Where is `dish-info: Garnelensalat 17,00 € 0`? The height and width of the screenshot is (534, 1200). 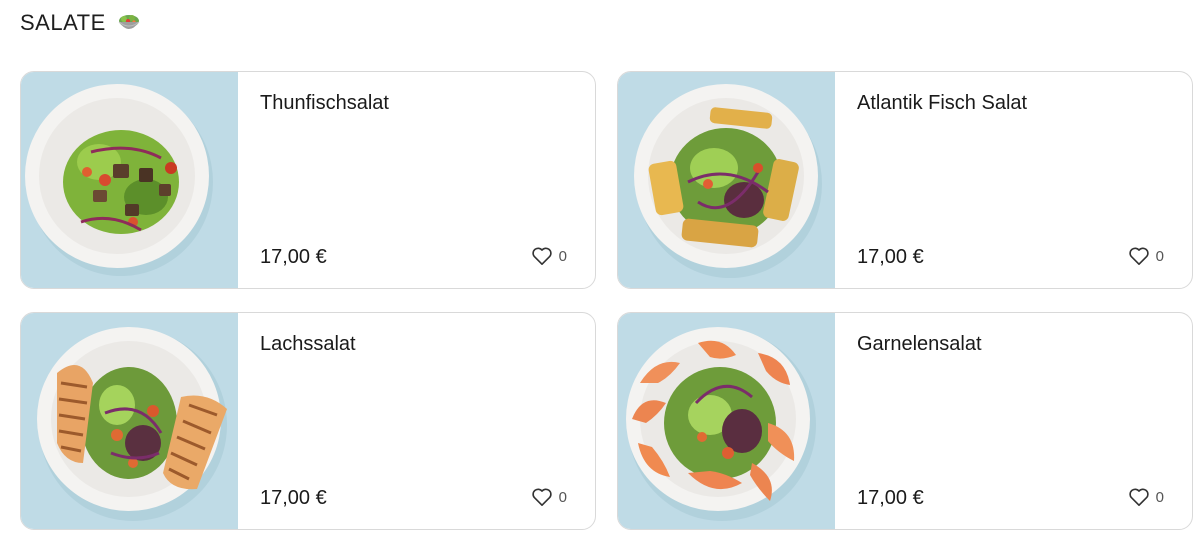
dish-info: Garnelensalat 17,00 € 0 is located at coordinates (1013, 421).